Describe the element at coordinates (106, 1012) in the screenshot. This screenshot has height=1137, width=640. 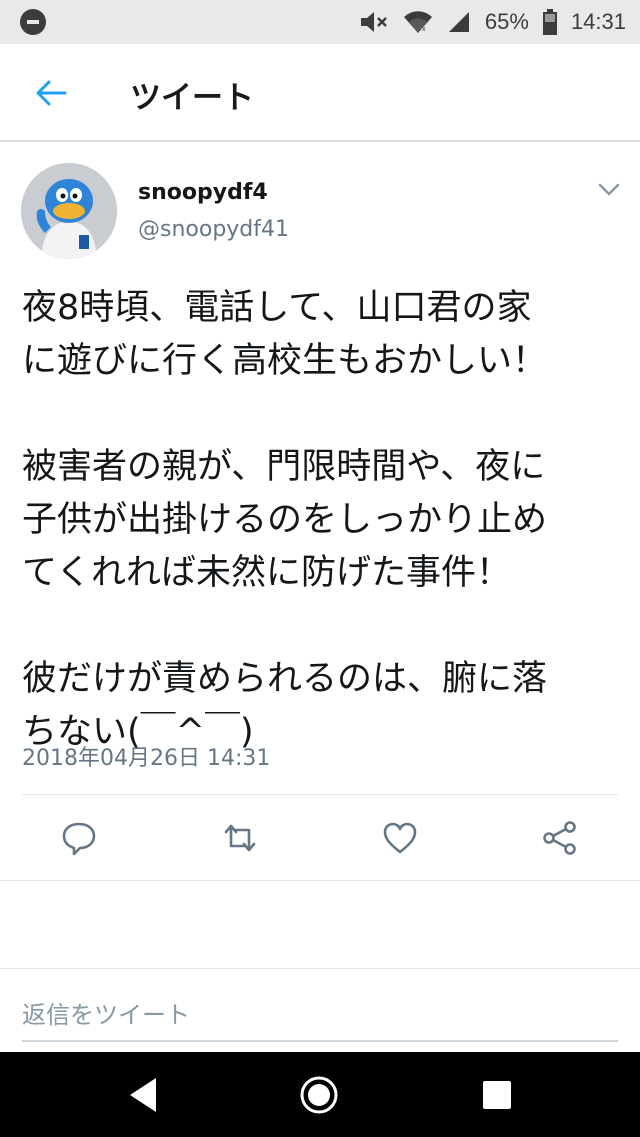
I see `reply-input: 返信をツイート` at that location.